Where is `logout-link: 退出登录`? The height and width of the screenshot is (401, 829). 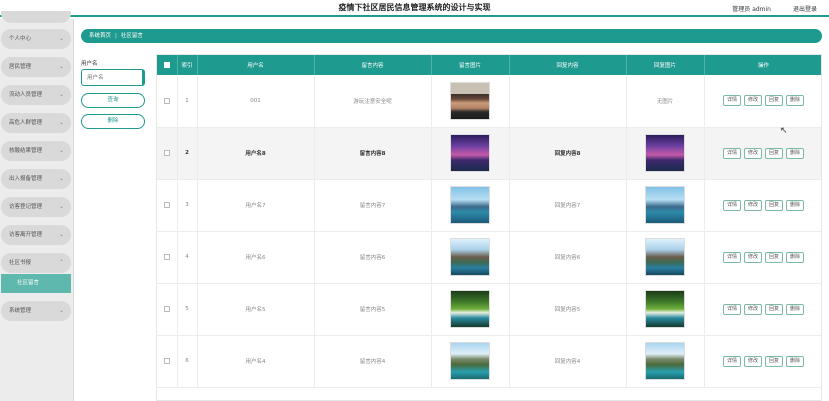
logout-link: 退出登录 is located at coordinates (805, 8).